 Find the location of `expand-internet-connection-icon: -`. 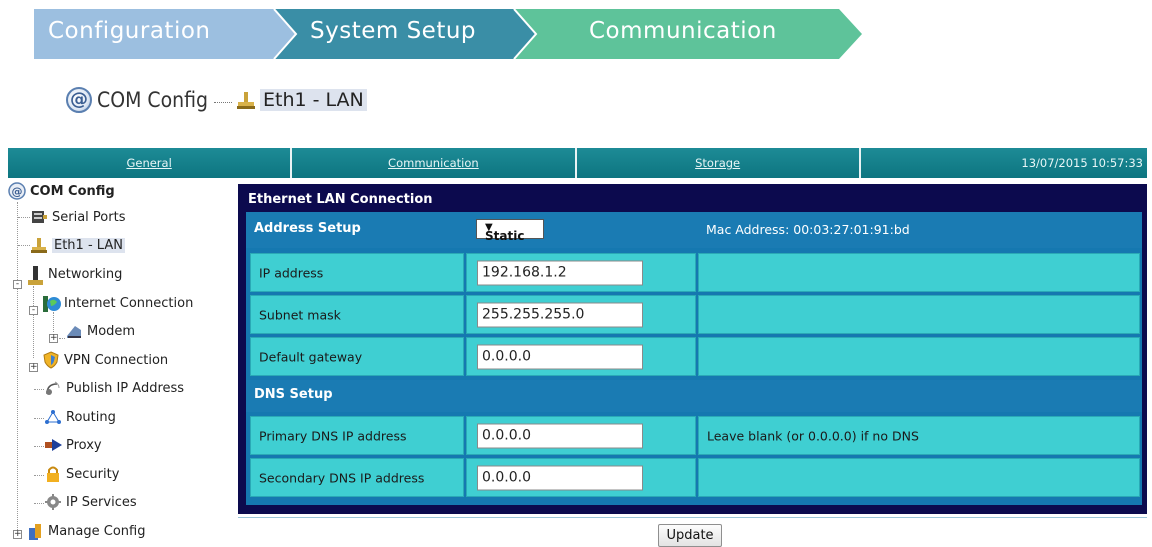

expand-internet-connection-icon: - is located at coordinates (33, 310).